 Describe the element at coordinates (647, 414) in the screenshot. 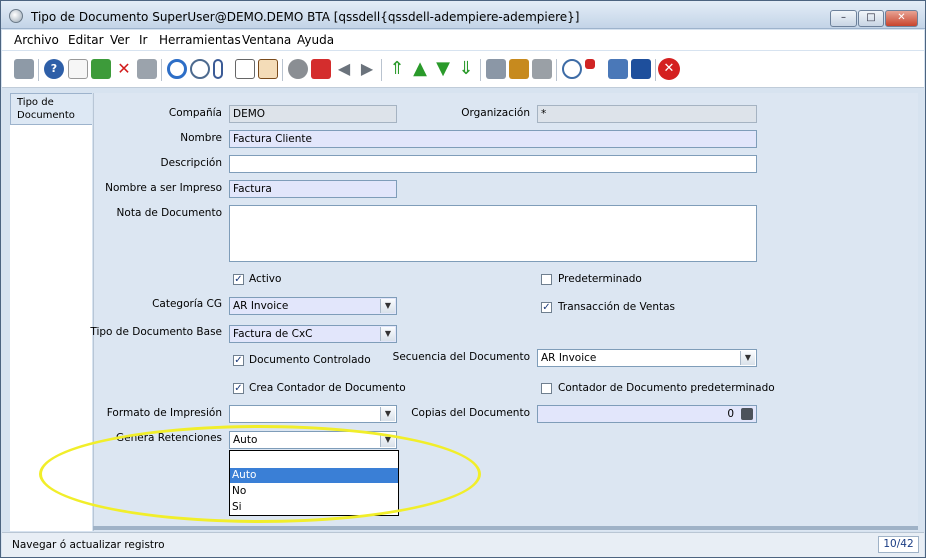

I see `copias-doc-field: 0` at that location.